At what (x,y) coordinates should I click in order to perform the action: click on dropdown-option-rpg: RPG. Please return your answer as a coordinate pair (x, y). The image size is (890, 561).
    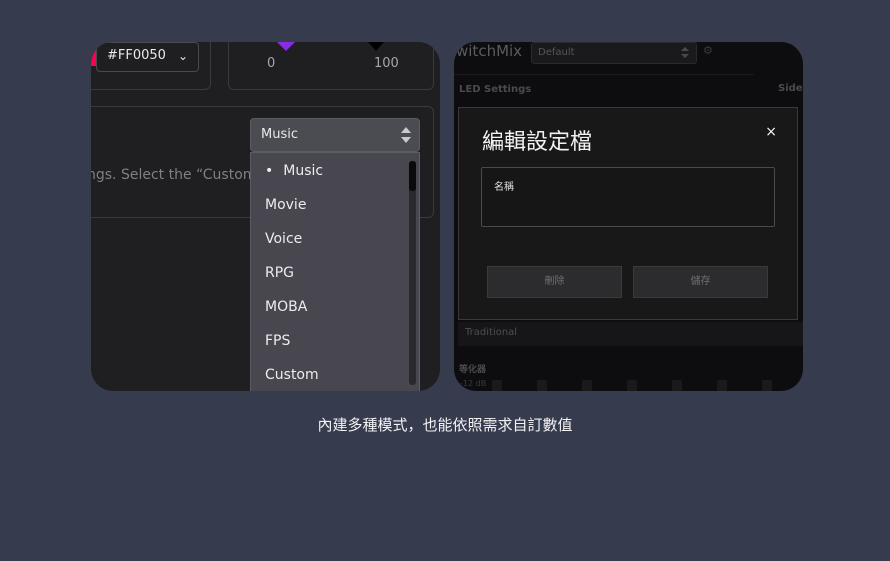
    Looking at the image, I should click on (335, 273).